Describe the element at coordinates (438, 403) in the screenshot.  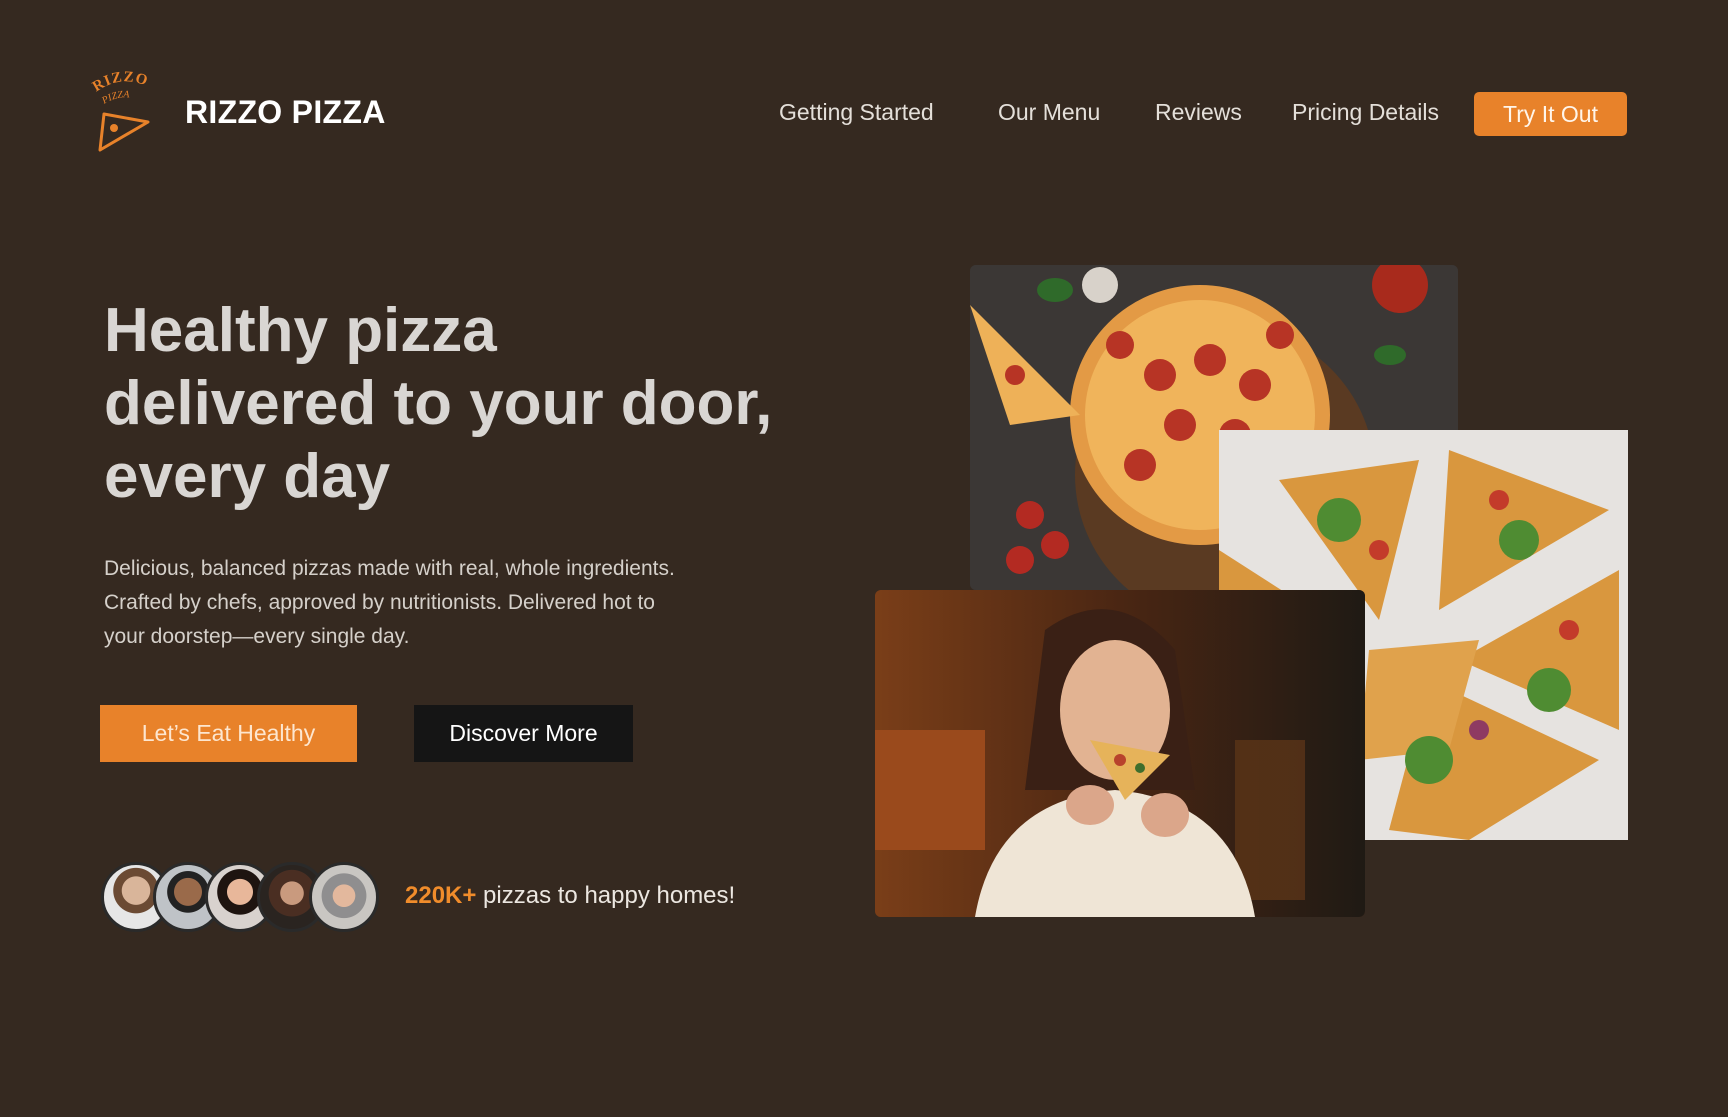
I see `headline-line: delivered to your door,` at that location.